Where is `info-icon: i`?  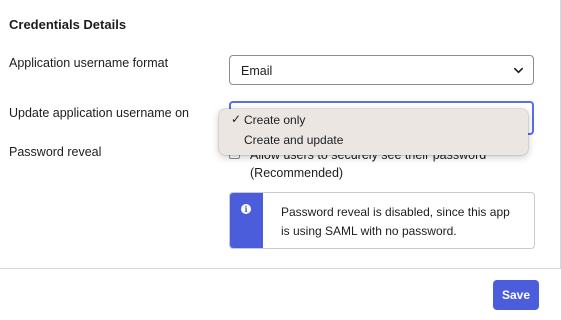
info-icon: i is located at coordinates (246, 209).